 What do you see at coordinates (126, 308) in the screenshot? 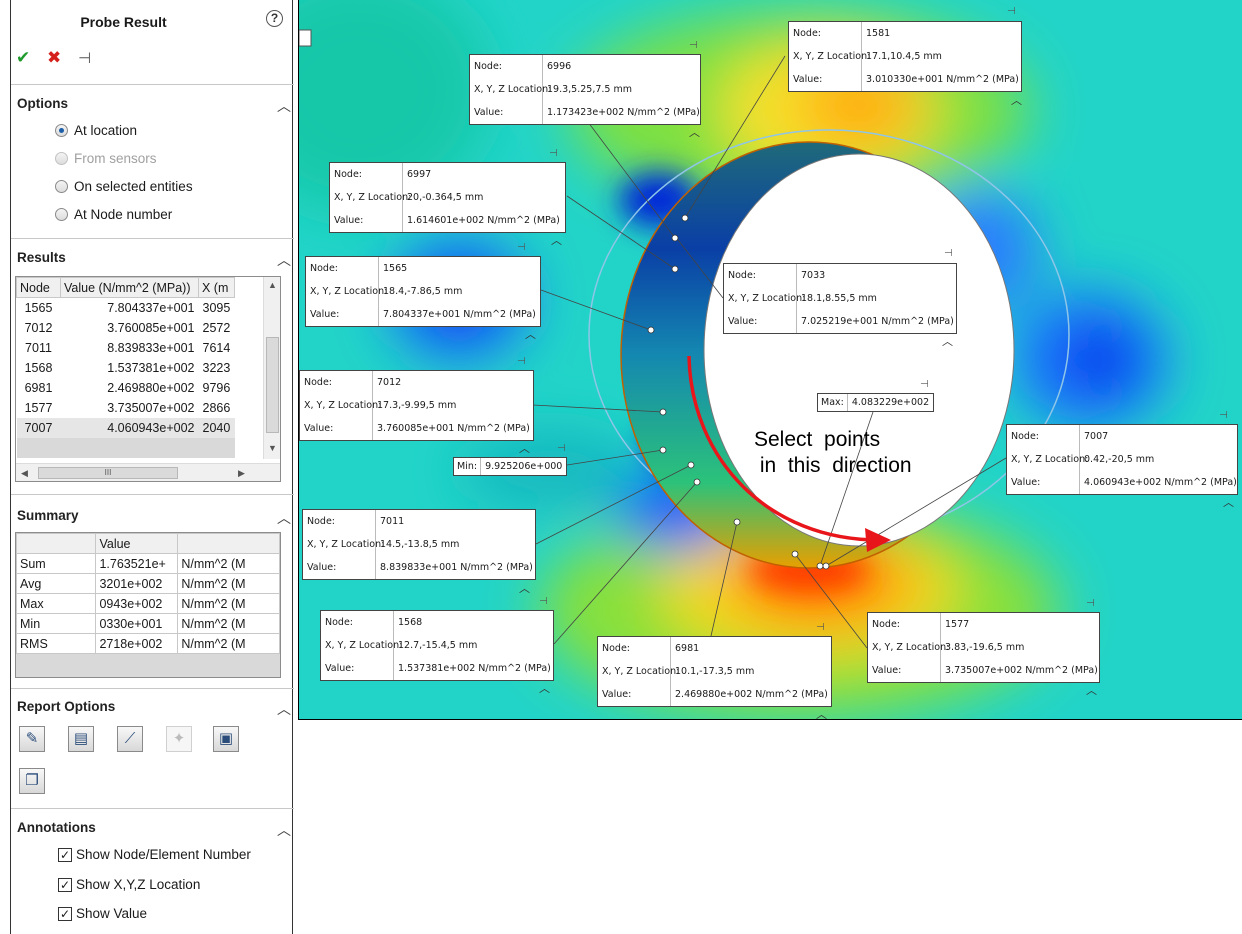
I see `table-row: 1565 7.804337e+001 3095` at bounding box center [126, 308].